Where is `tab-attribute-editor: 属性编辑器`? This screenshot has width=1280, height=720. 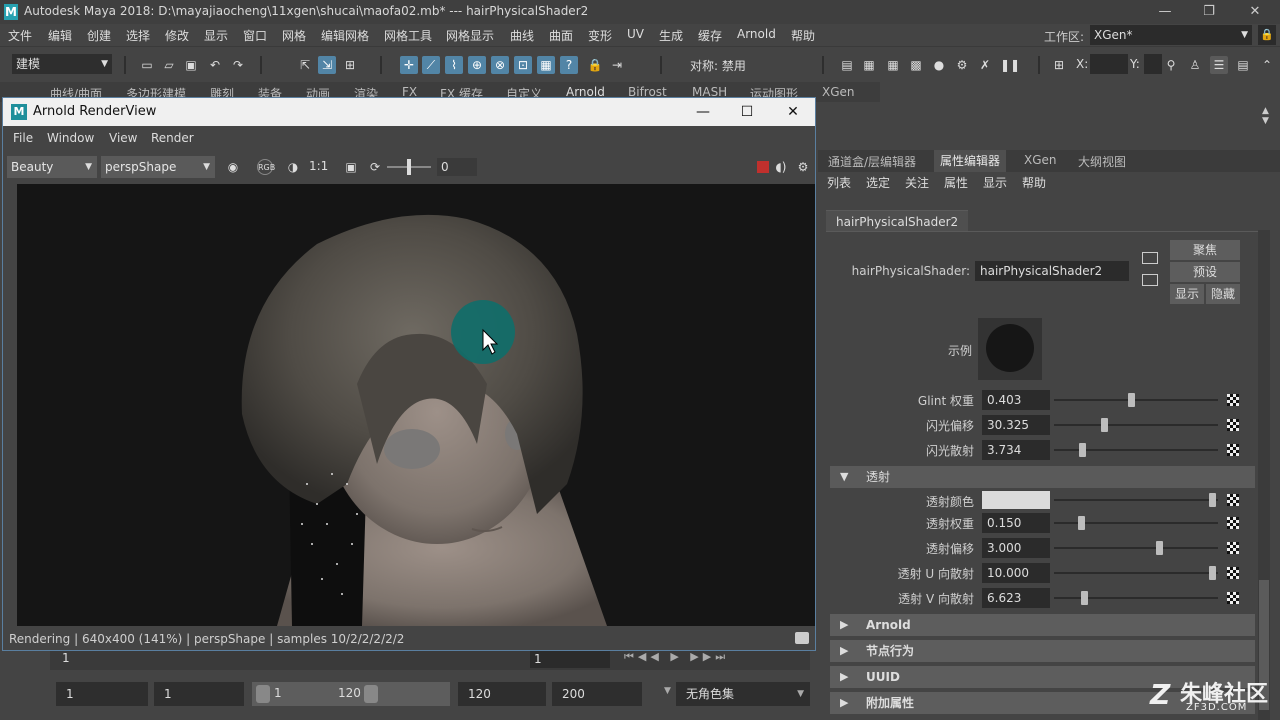
tab-attribute-editor: 属性编辑器 is located at coordinates (970, 161).